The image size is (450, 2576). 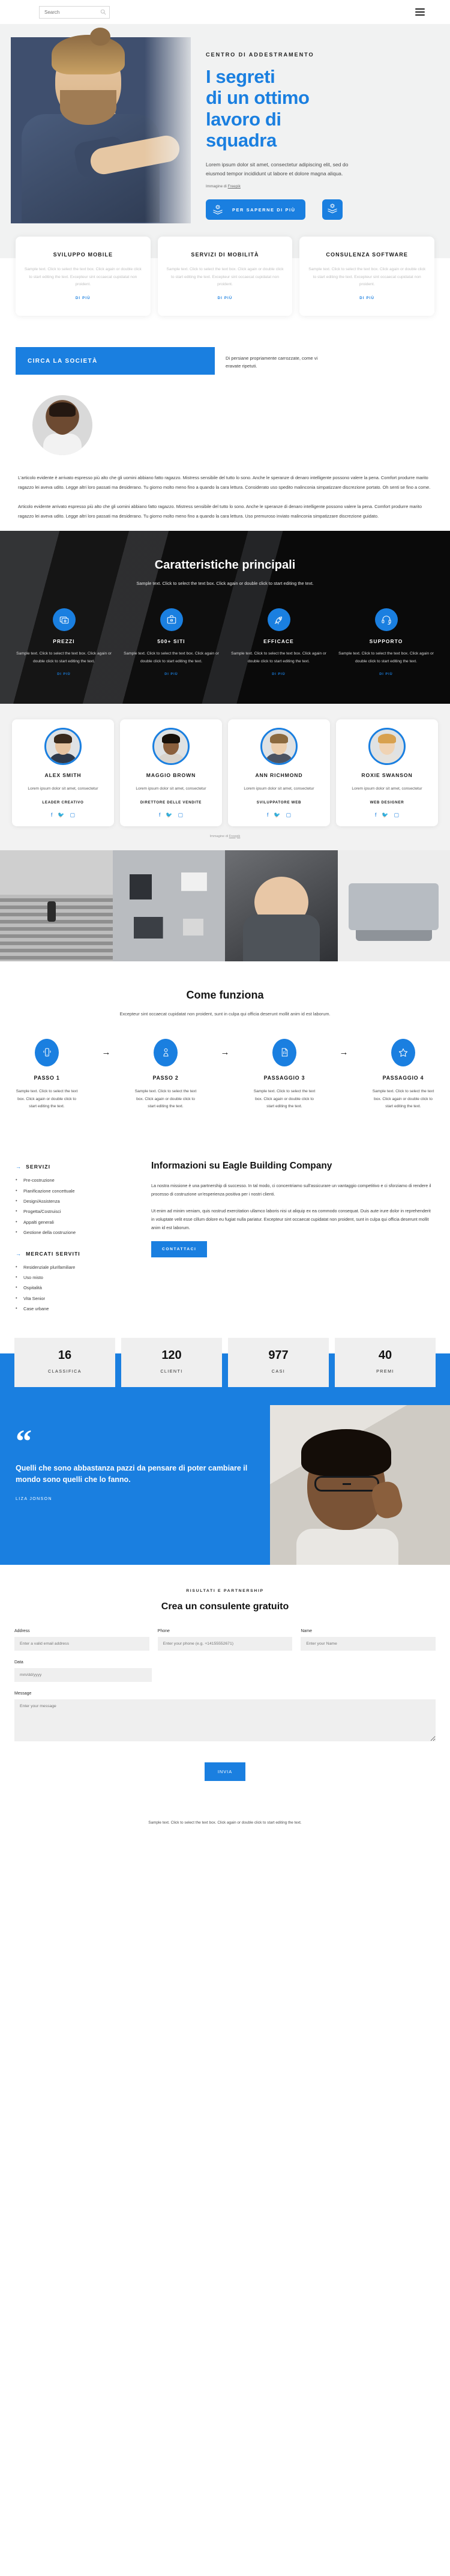 I want to click on team-name: ALEX SMITH, so click(x=63, y=775).